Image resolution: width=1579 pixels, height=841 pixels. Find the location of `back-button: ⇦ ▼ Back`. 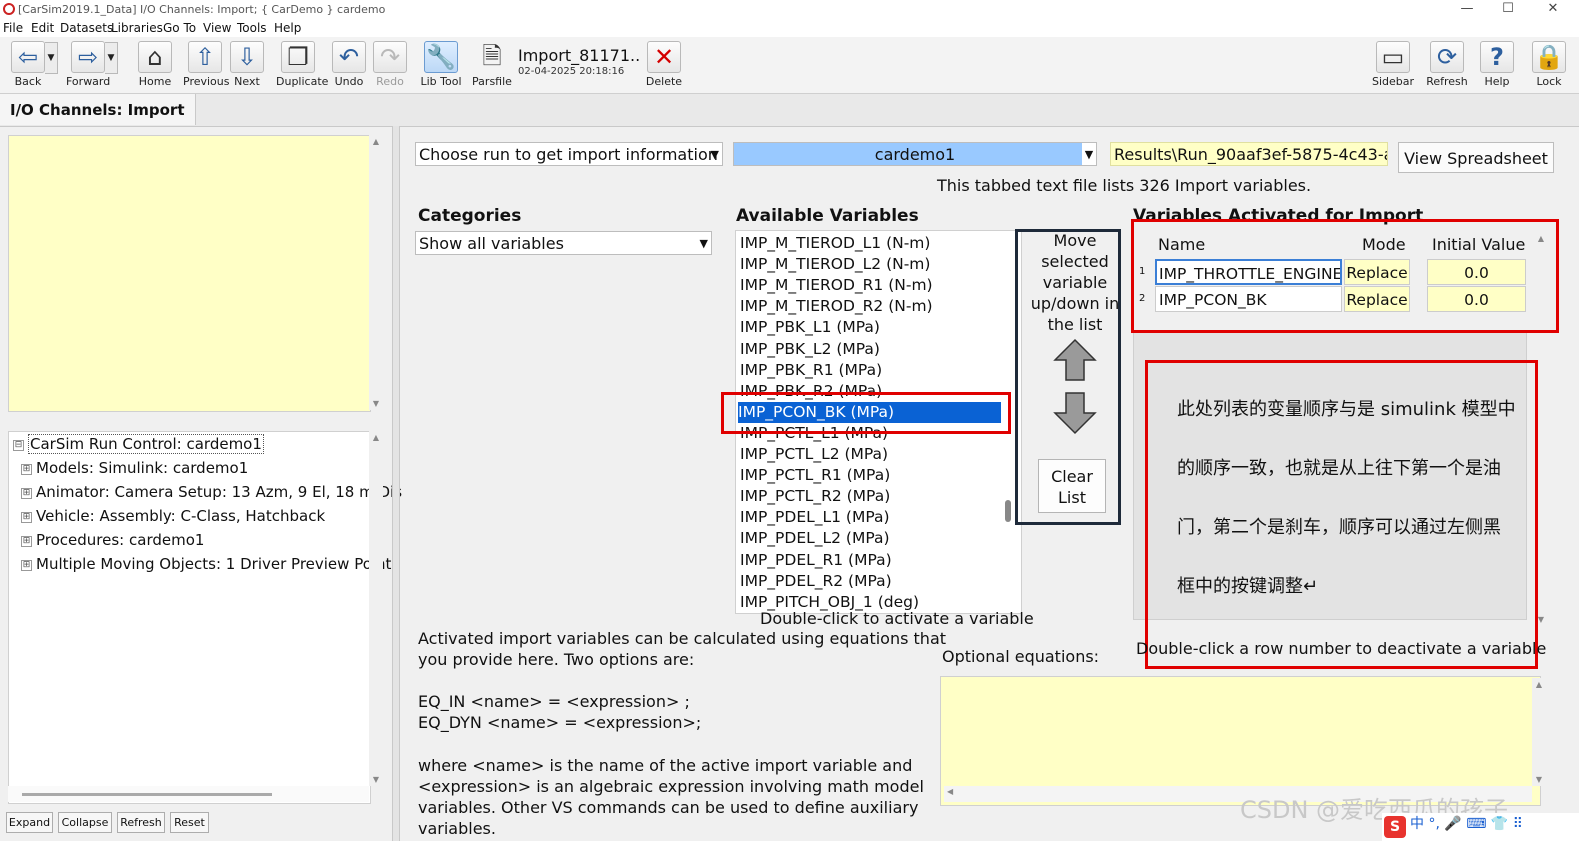

back-button: ⇦ ▼ Back is located at coordinates (32, 64).